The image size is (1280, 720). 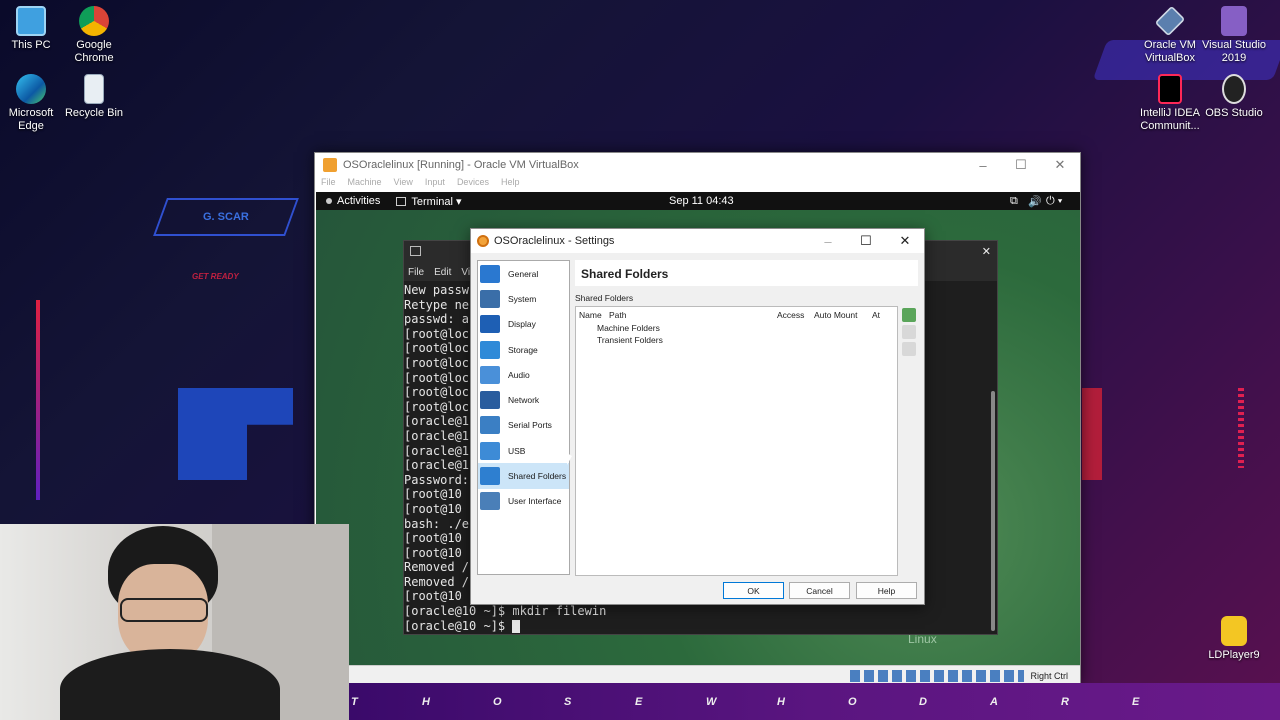 I want to click on nav-item-label: General, so click(x=523, y=273).